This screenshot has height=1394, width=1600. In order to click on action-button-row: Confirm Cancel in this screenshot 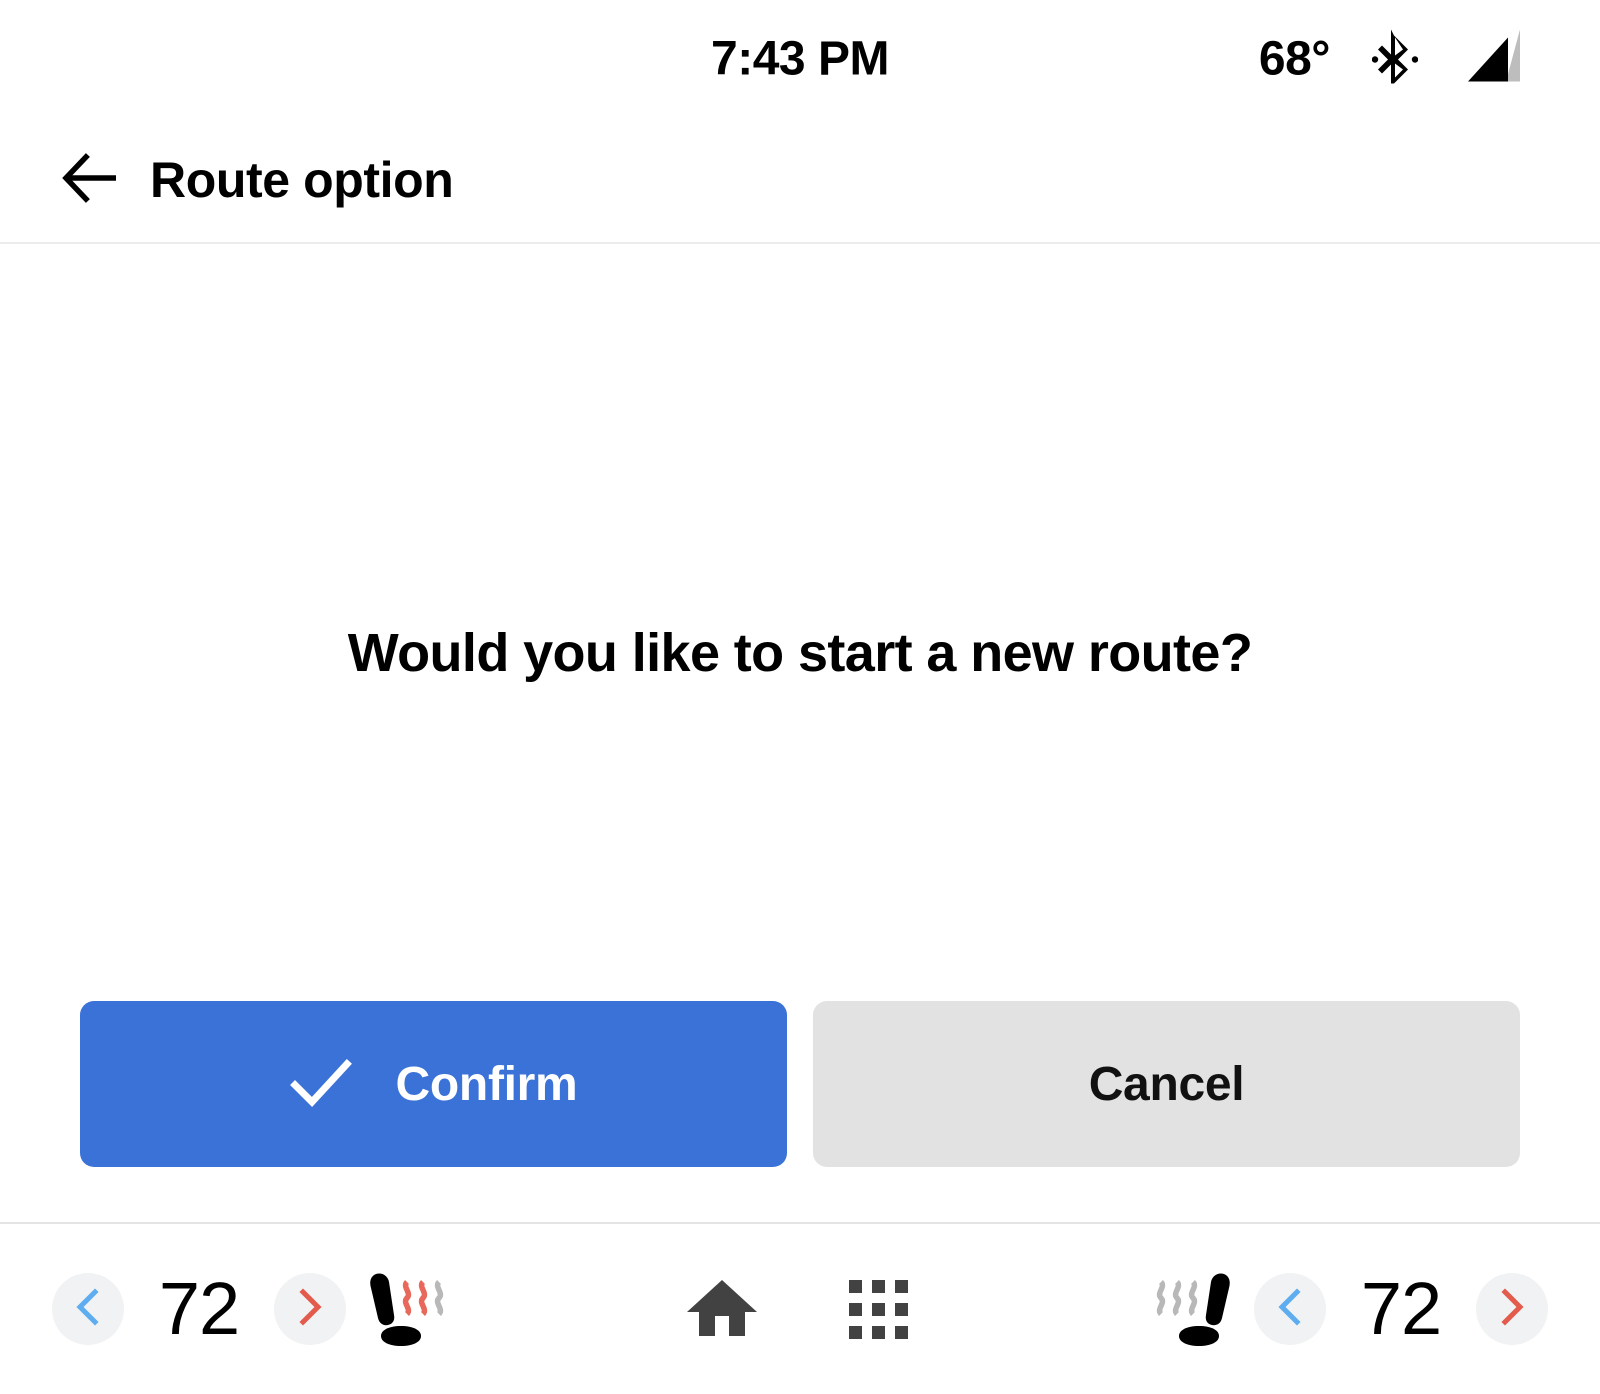, I will do `click(800, 1084)`.